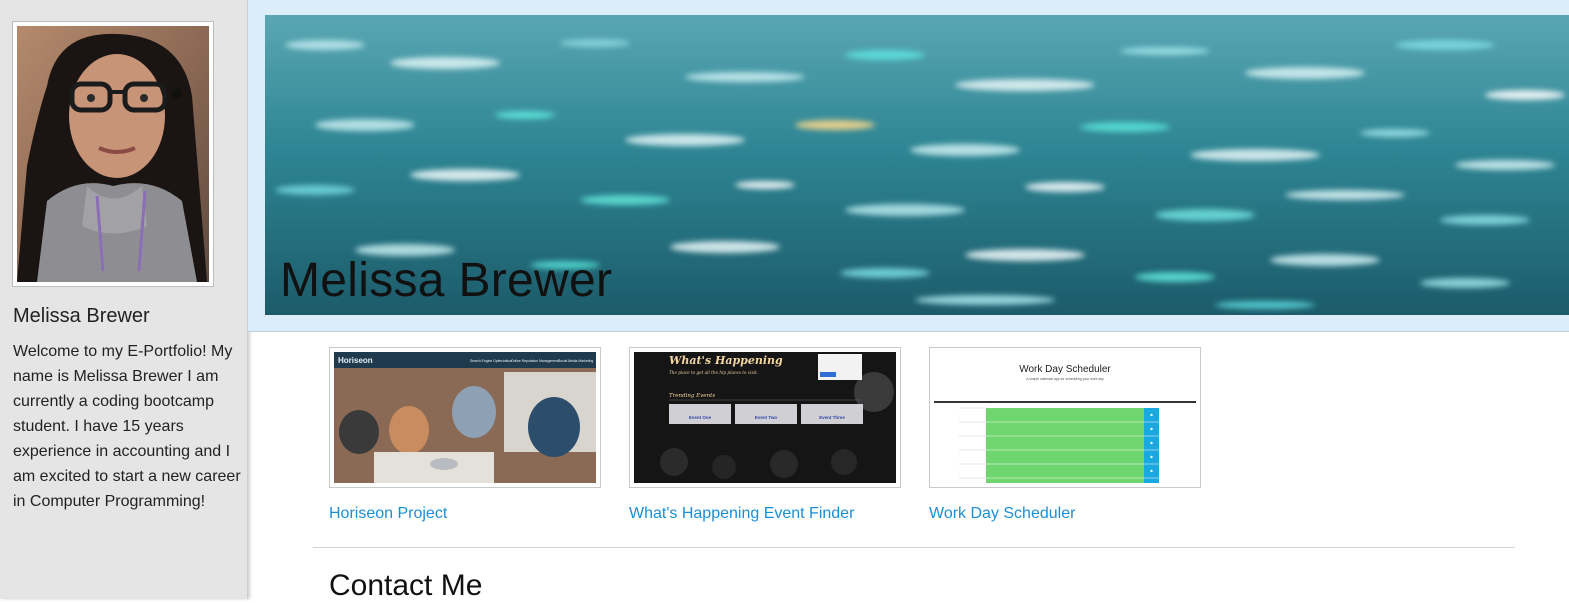  What do you see at coordinates (692, 396) in the screenshot?
I see `thumb-wh-section: Trending Events` at bounding box center [692, 396].